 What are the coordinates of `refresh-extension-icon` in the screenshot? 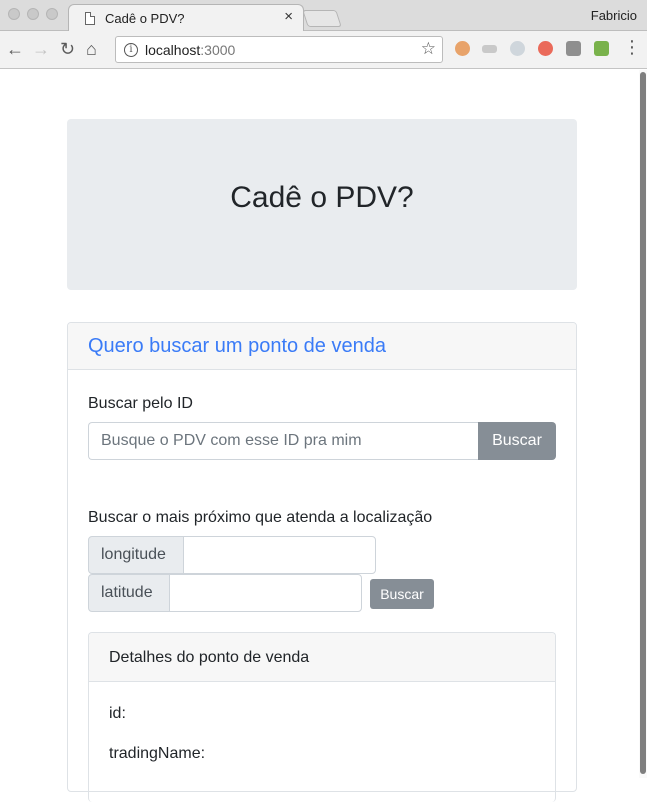 It's located at (545, 48).